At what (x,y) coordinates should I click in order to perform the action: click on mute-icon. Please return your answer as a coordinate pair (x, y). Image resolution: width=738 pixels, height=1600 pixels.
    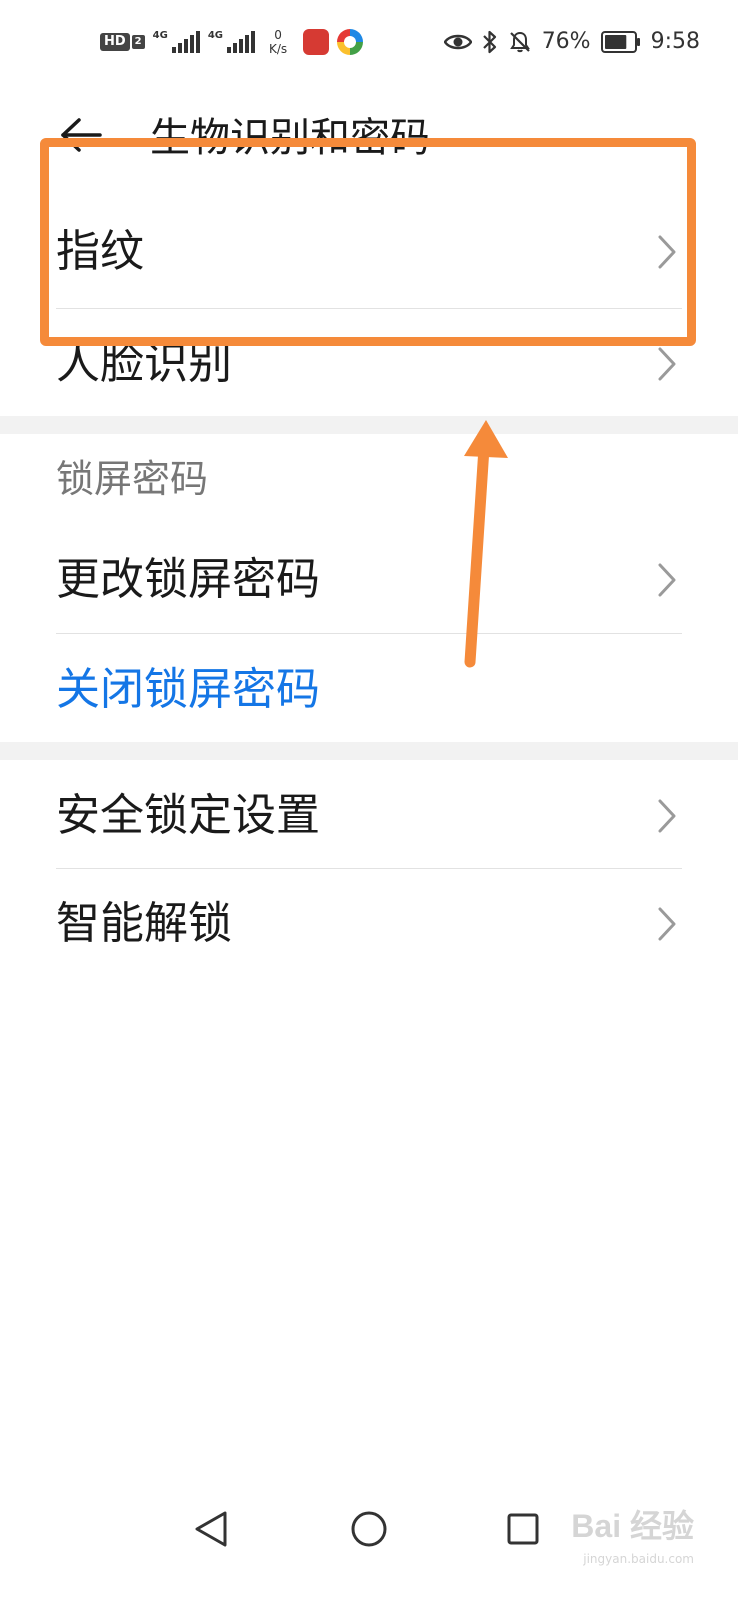
    Looking at the image, I should click on (519, 42).